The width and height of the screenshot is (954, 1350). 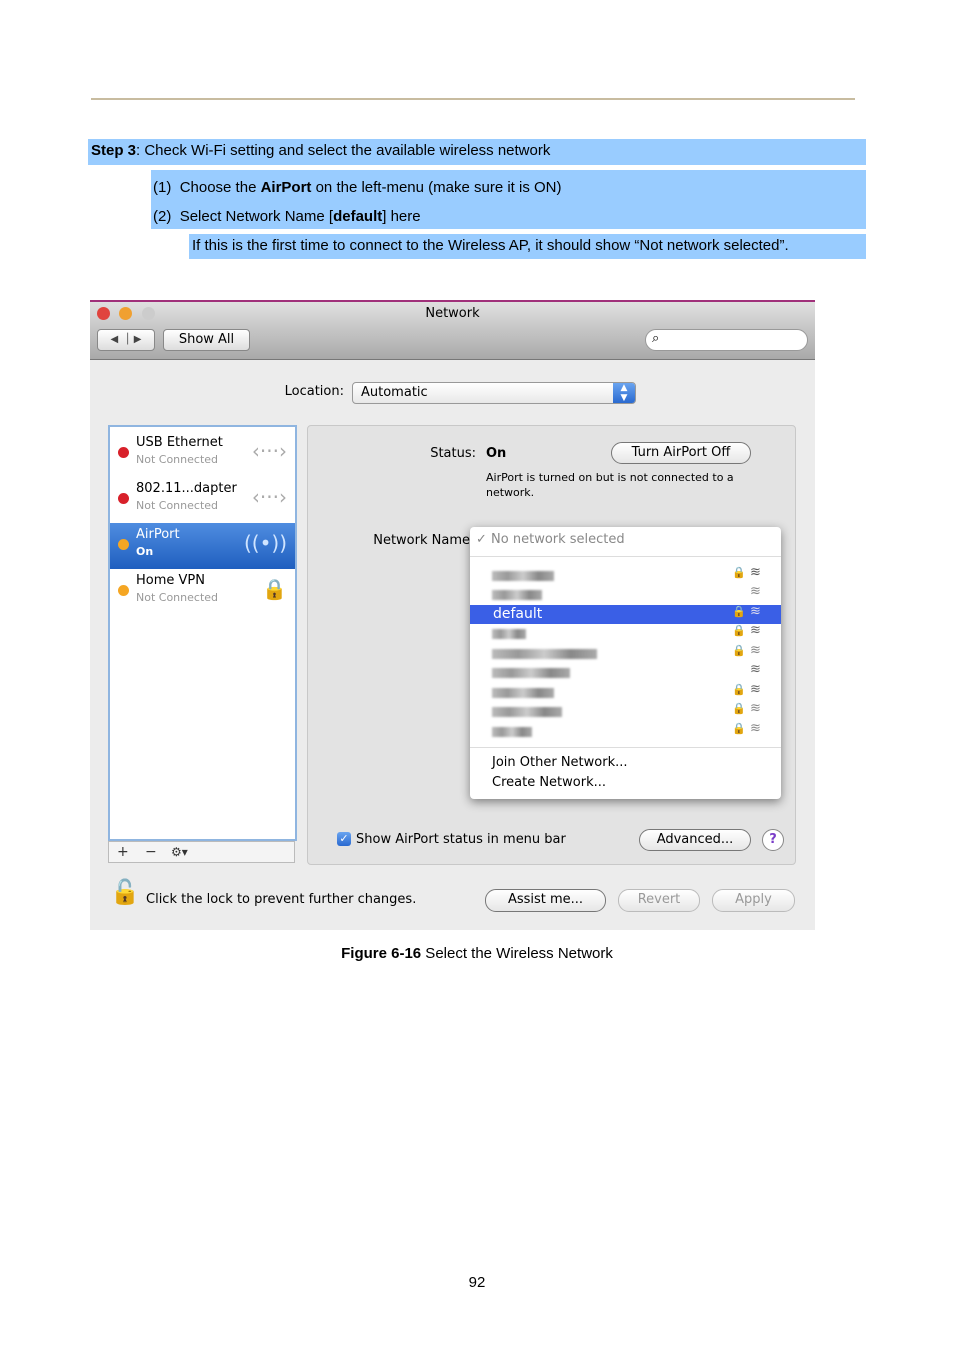 What do you see at coordinates (274, 589) in the screenshot?
I see `vpn-lock-icon: 🔒` at bounding box center [274, 589].